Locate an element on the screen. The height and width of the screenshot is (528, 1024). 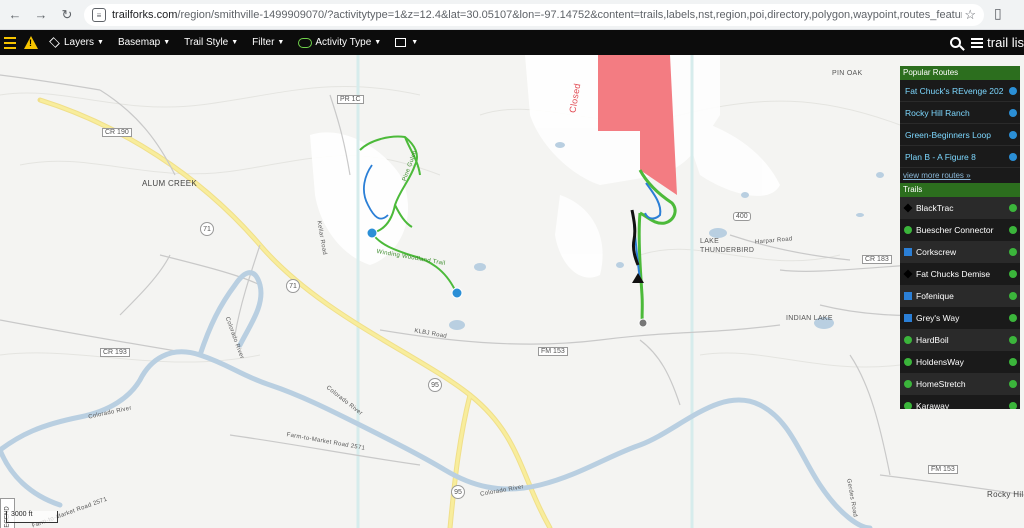
map-label-lake-thunderbird: LAKE THUNDERBIRD is located at coordinates (727, 246).